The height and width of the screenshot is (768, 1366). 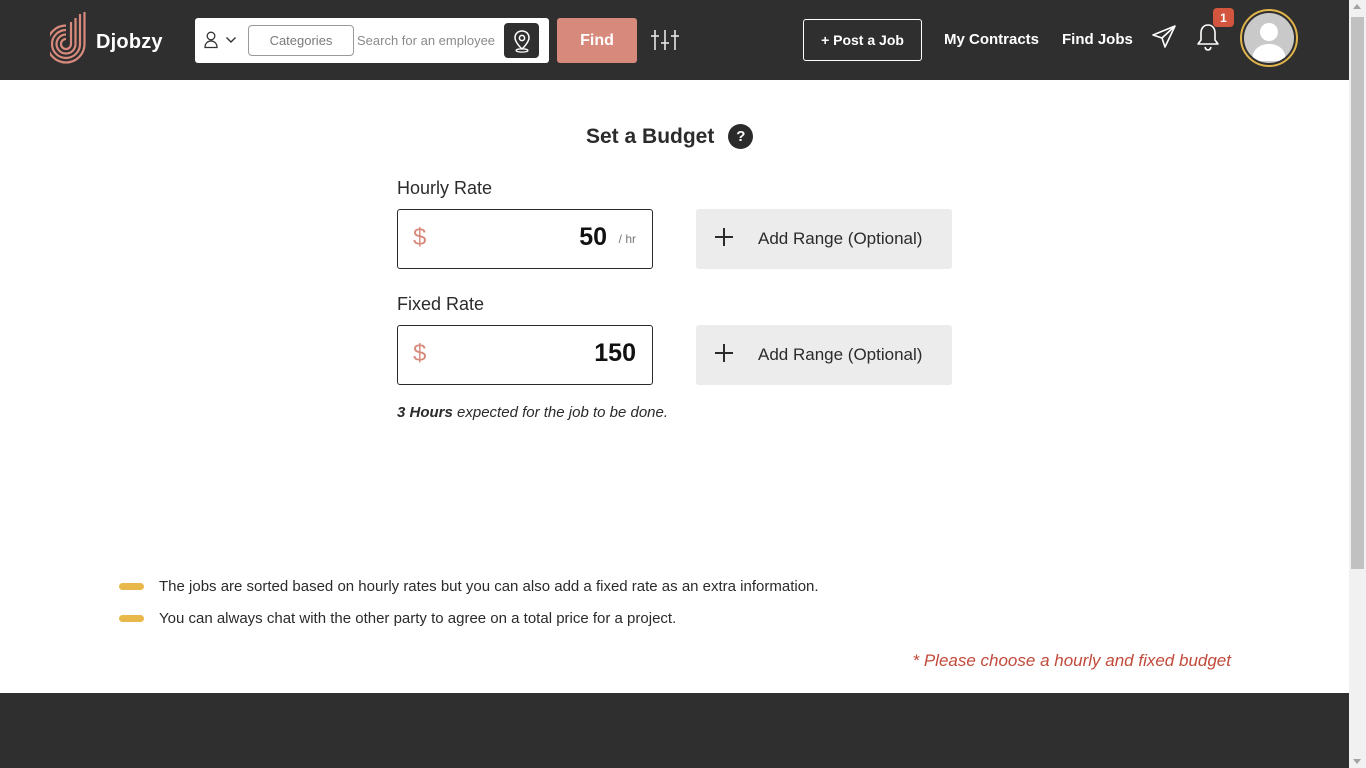 I want to click on fixed-rate-label: Fixed Rate, so click(x=441, y=304).